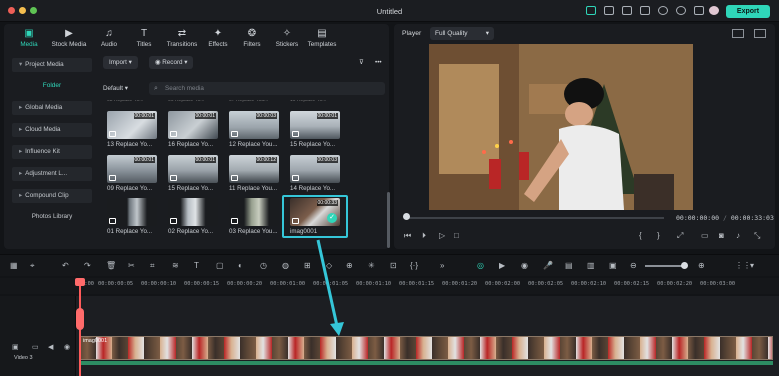 This screenshot has height=376, width=779. Describe the element at coordinates (267, 88) in the screenshot. I see `search-input: ⌕ Search media` at that location.